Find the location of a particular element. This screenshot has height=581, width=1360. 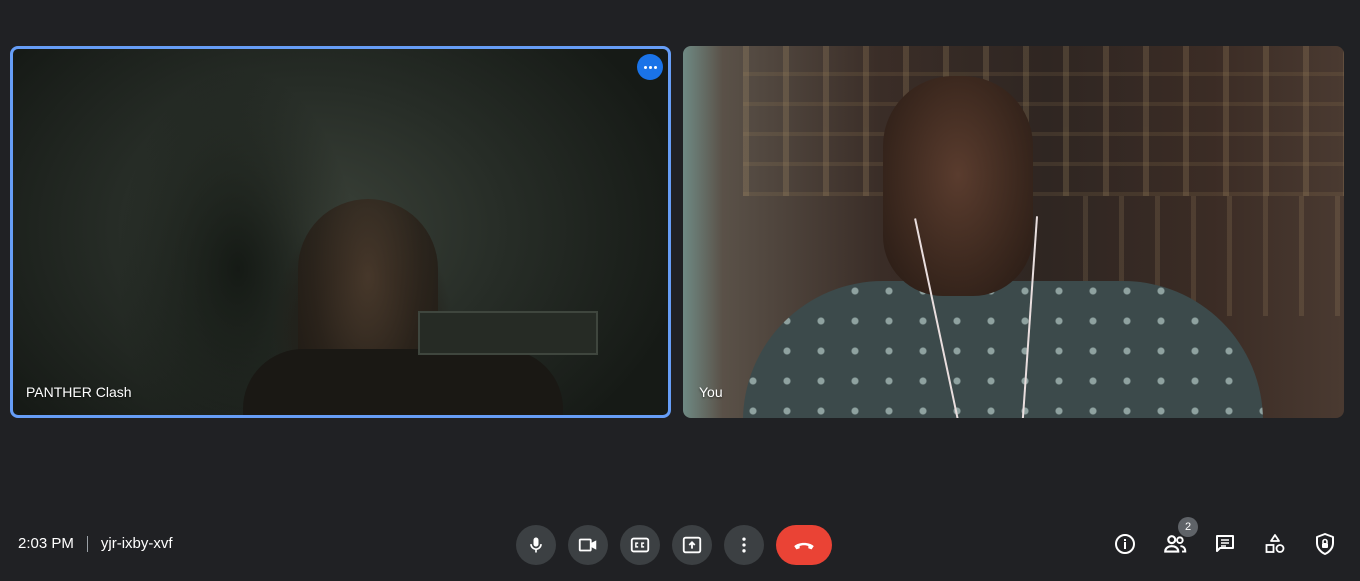

microphone-button is located at coordinates (536, 545).